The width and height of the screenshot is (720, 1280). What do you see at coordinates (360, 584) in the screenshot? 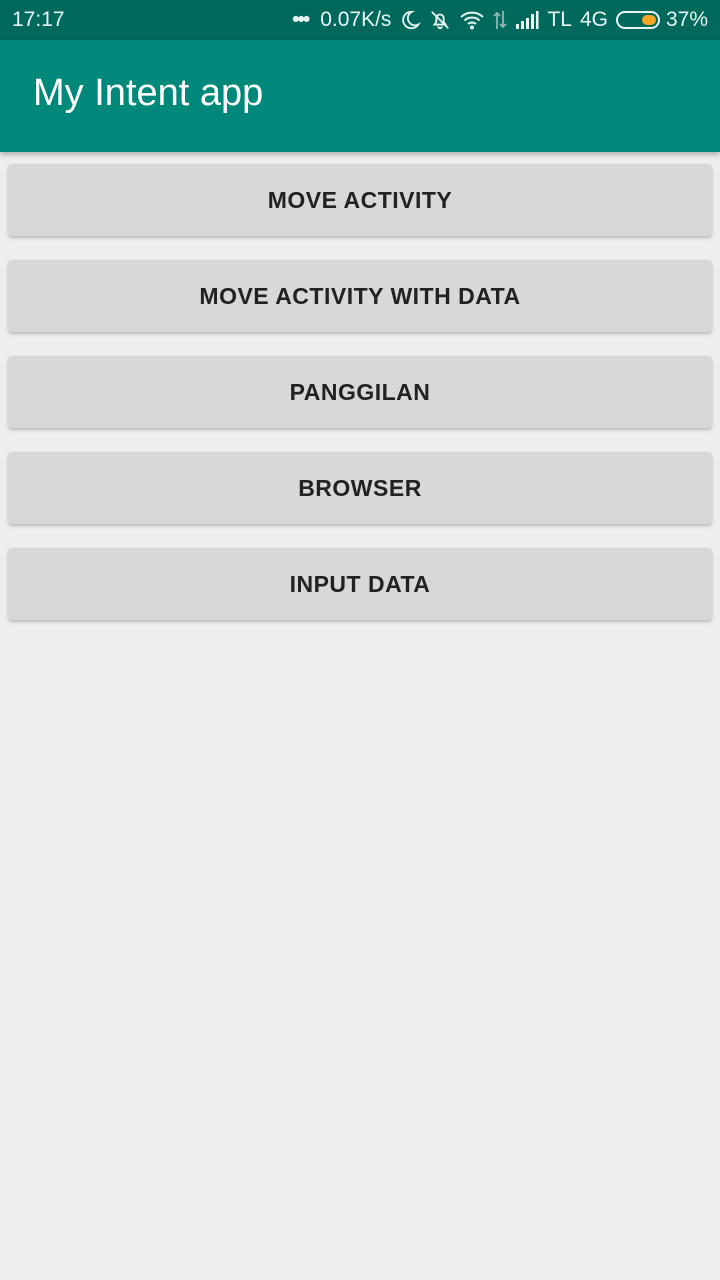
I see `input-data-button: INPUT DATA` at bounding box center [360, 584].